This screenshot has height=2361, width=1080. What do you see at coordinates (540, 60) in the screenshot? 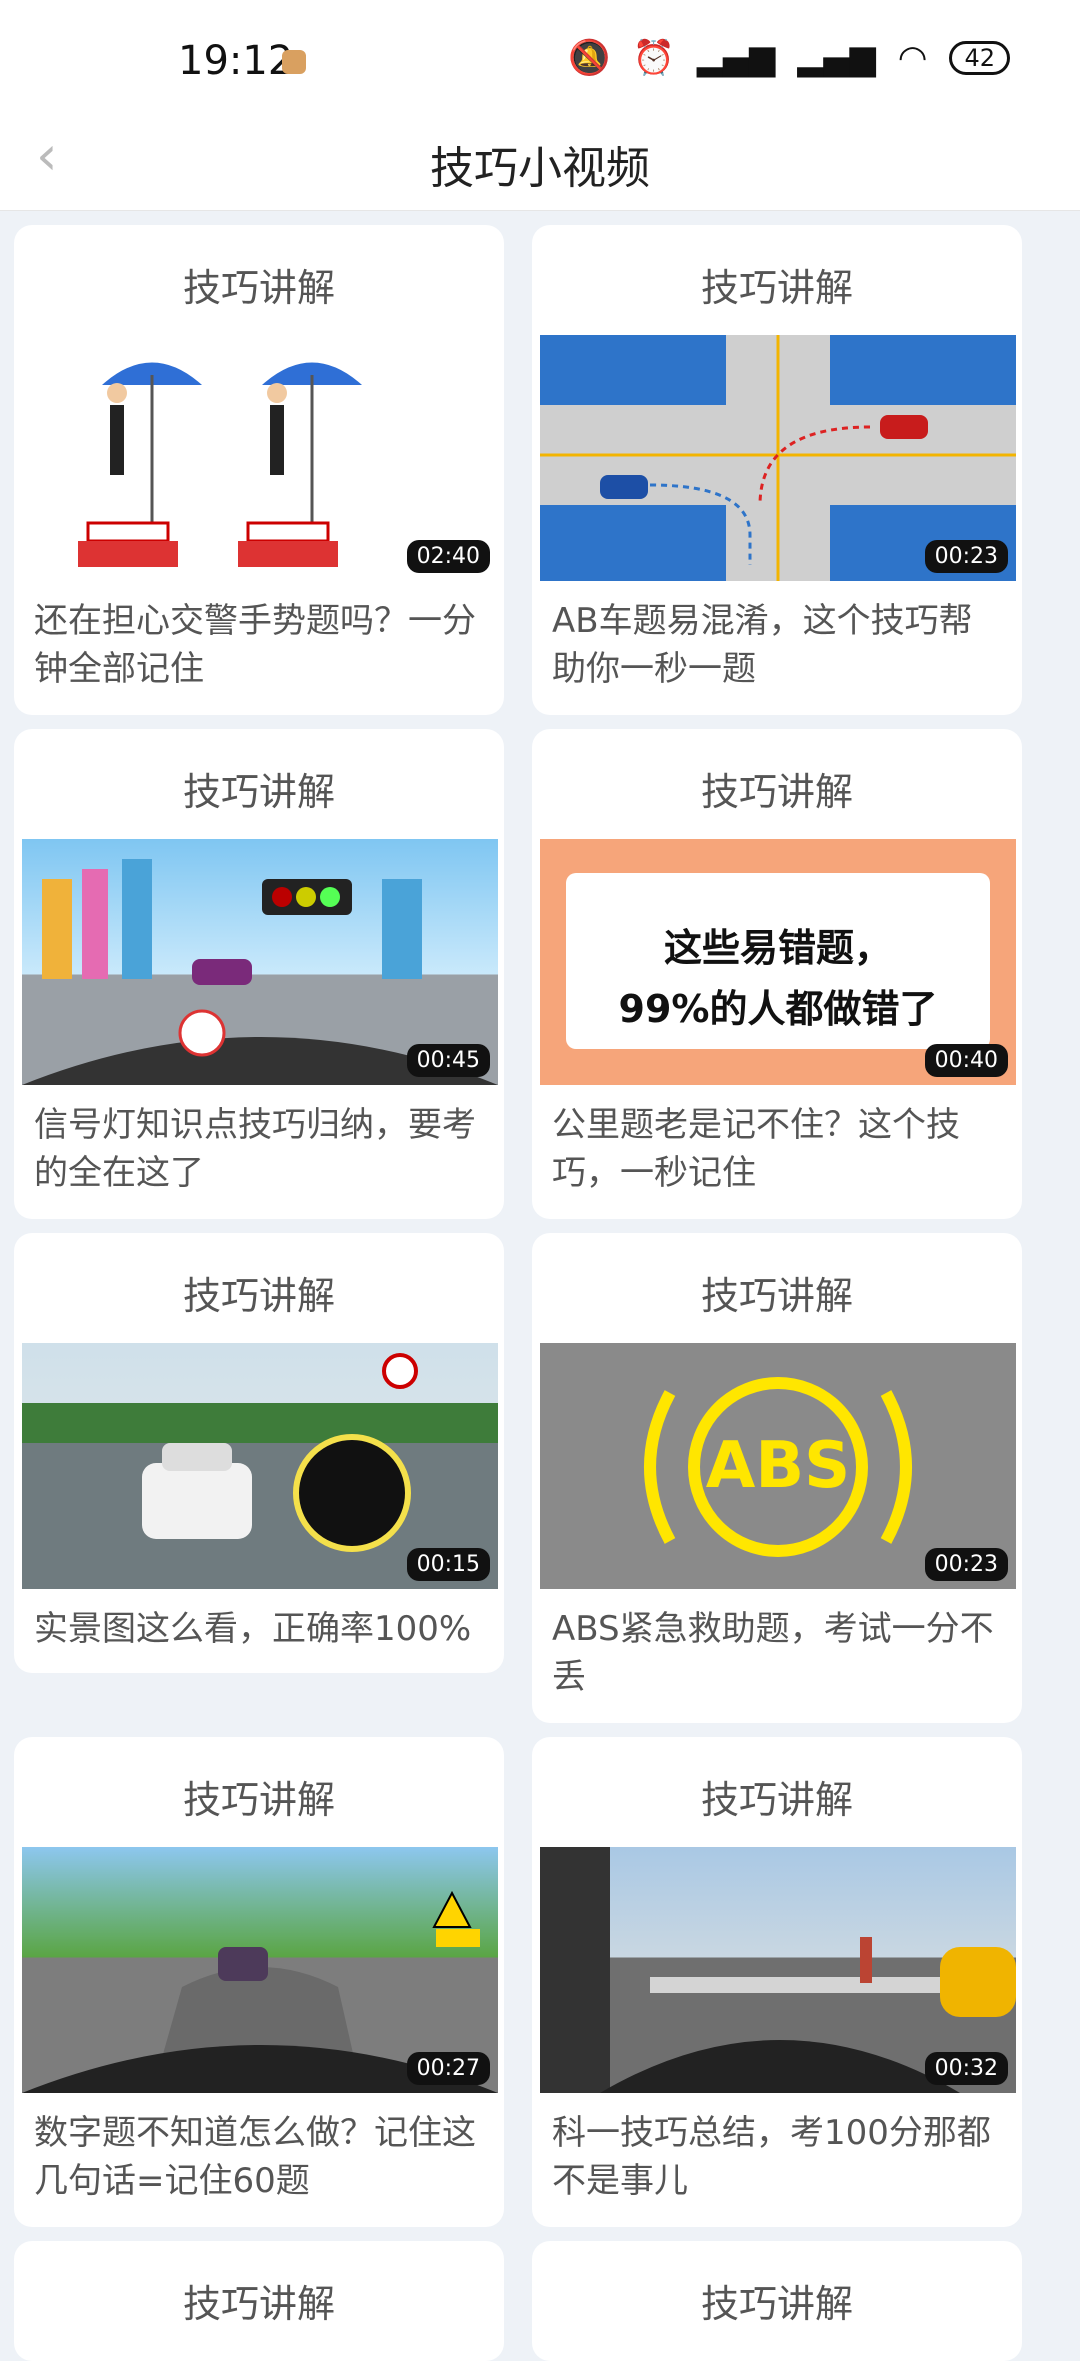
I see `status-bar: 19:12 🔕 ⏰ ▂▄▆ ▂▄▆ ◠ 42` at bounding box center [540, 60].